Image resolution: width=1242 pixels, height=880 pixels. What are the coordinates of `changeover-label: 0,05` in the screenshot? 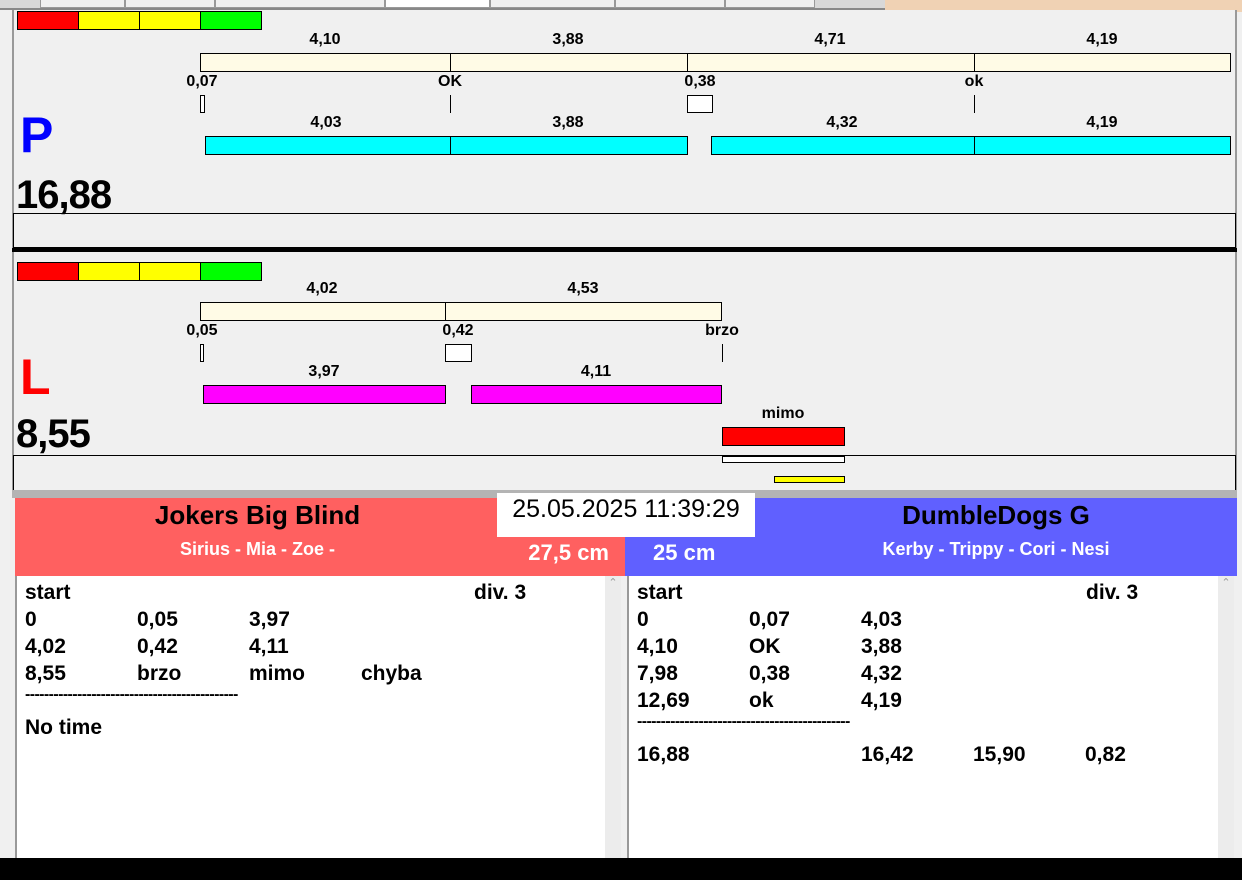 It's located at (202, 330).